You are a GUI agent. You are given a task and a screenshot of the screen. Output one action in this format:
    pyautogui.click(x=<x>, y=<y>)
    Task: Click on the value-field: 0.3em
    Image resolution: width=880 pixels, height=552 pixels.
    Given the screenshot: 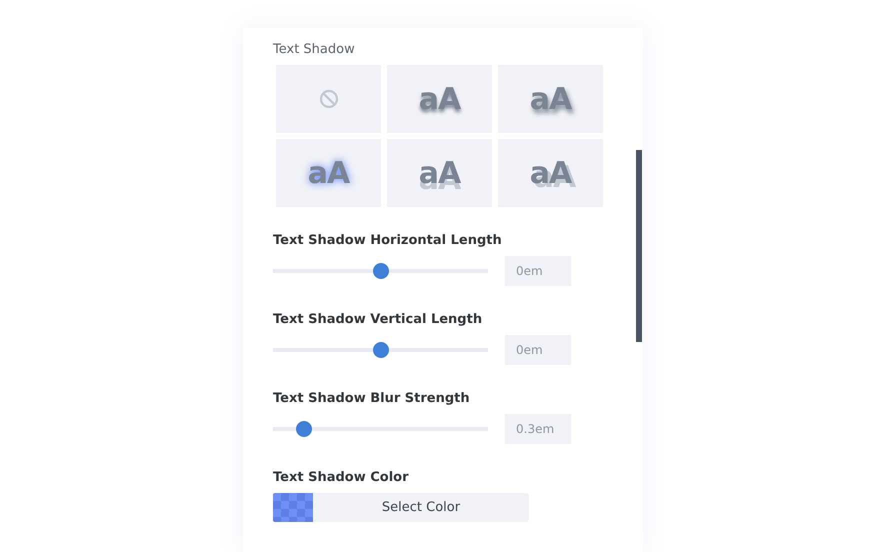 What is the action you would take?
    pyautogui.click(x=538, y=429)
    